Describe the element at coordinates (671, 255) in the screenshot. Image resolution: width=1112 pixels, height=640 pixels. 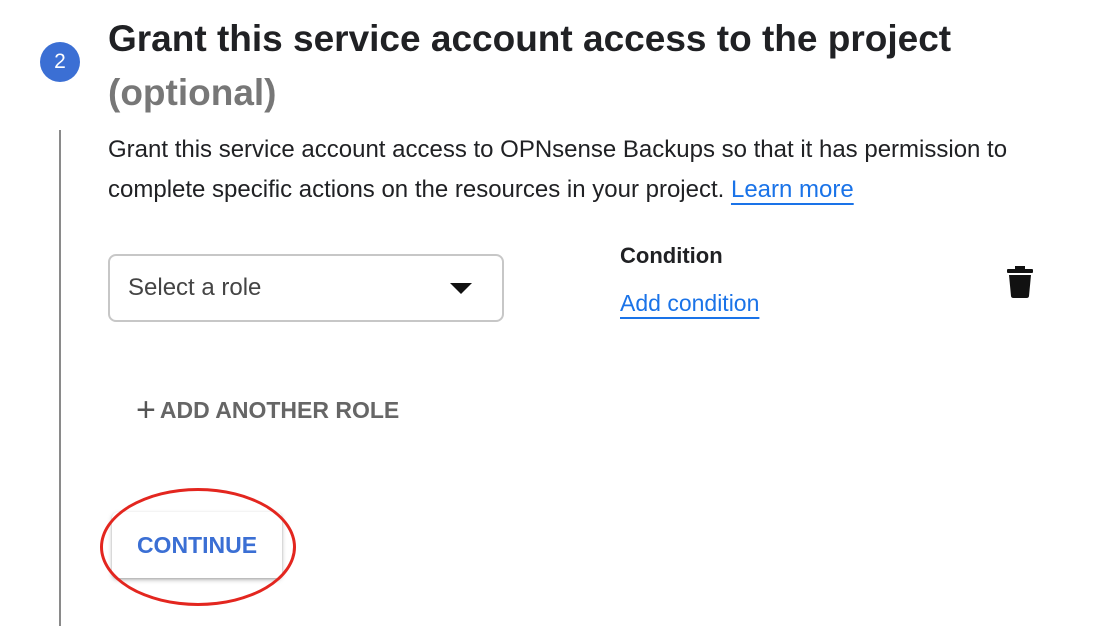
I see `condition-label: Condition` at that location.